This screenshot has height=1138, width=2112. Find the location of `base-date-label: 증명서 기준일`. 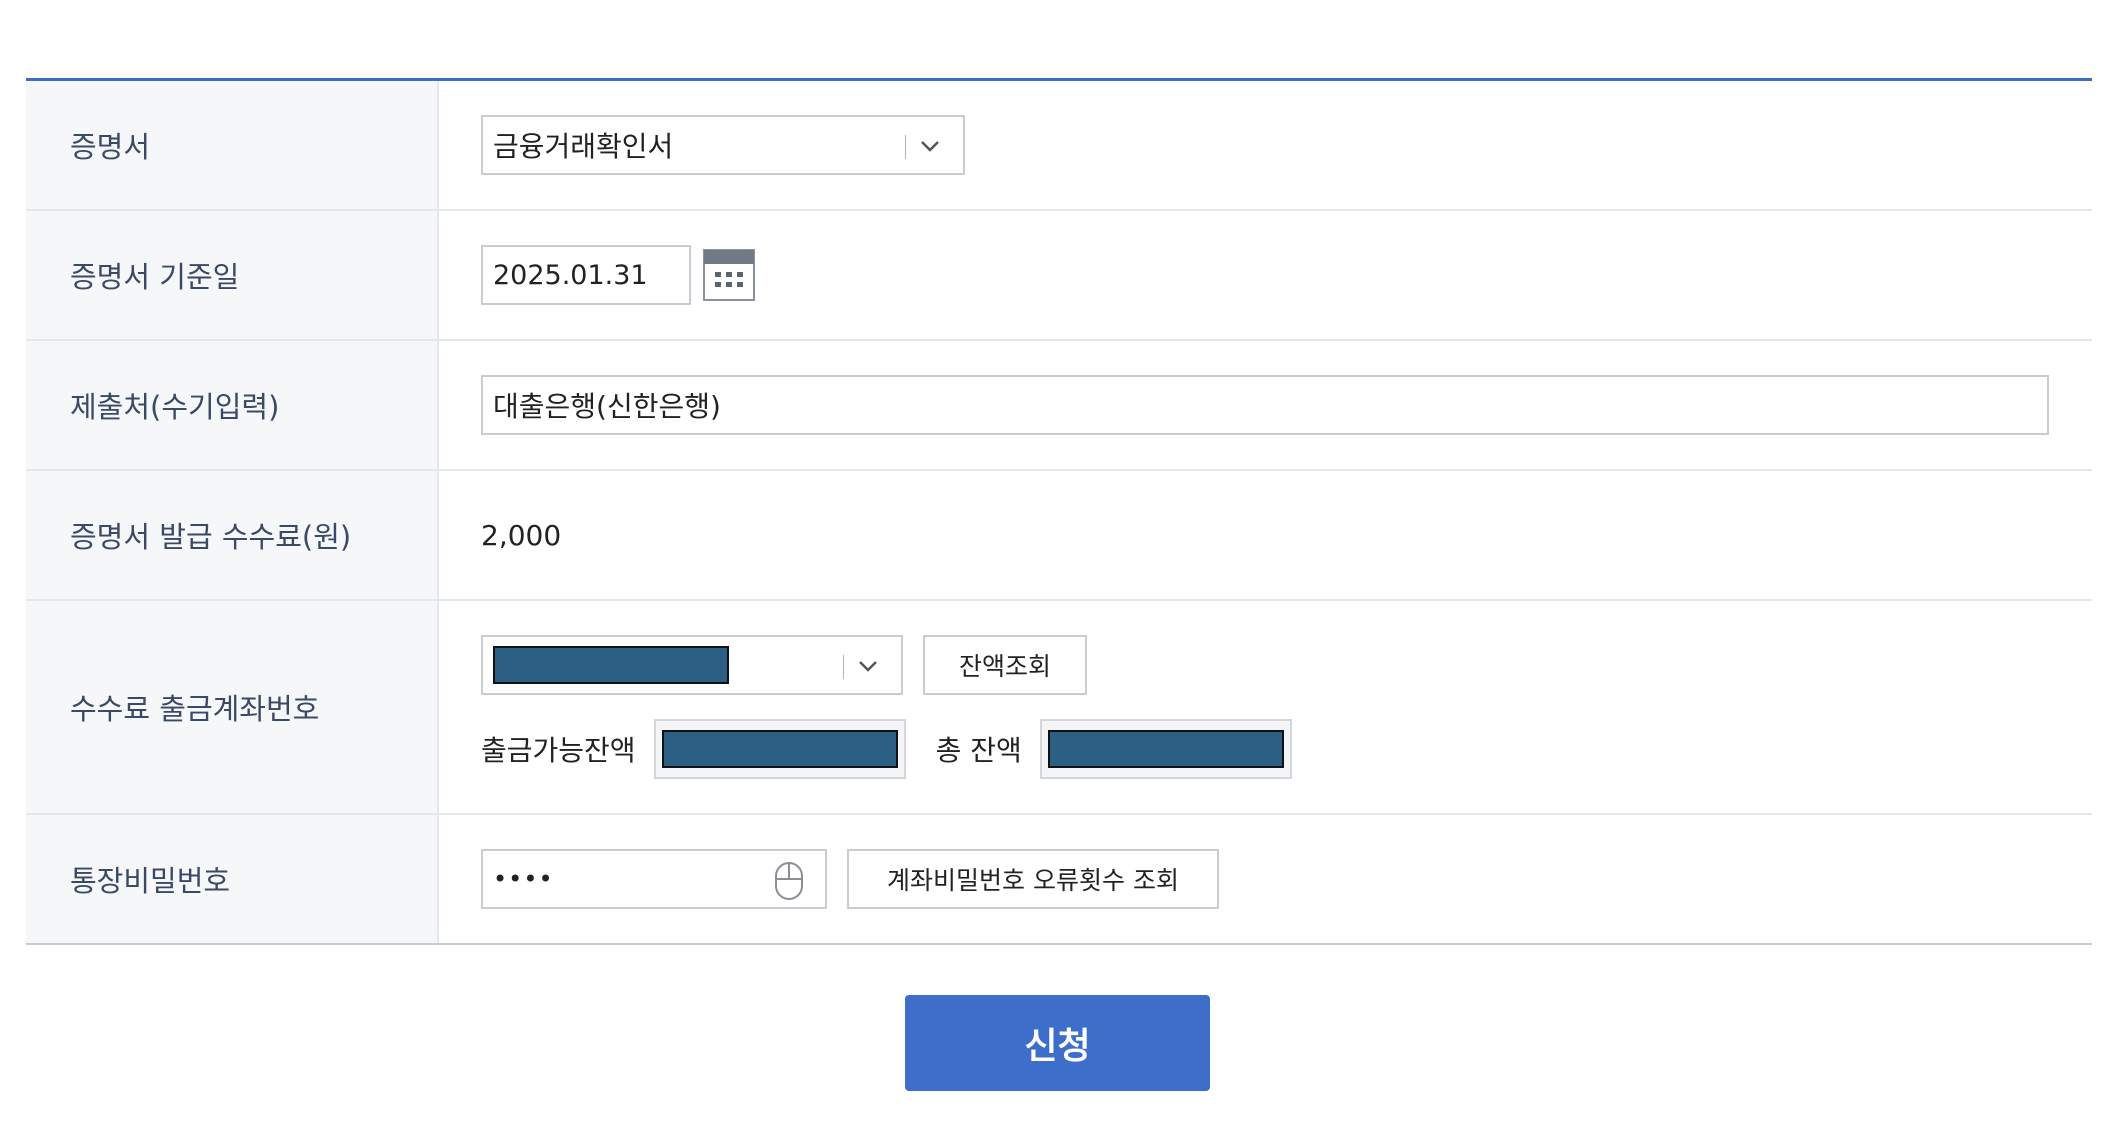

base-date-label: 증명서 기준일 is located at coordinates (232, 275).